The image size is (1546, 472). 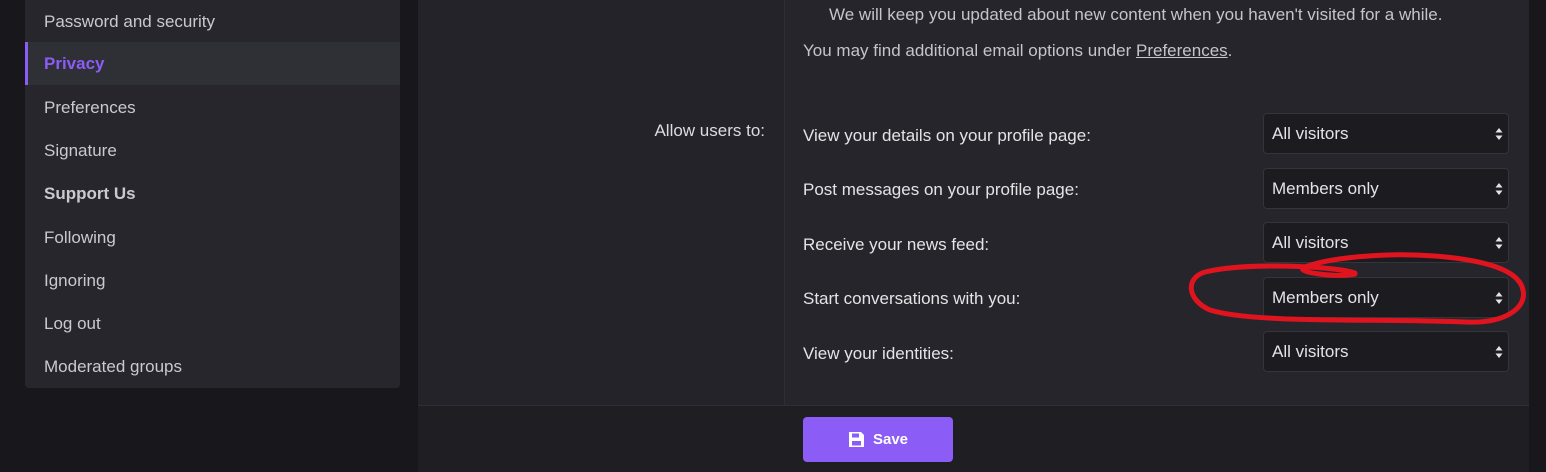 I want to click on email-options-suffix: ., so click(x=1230, y=50).